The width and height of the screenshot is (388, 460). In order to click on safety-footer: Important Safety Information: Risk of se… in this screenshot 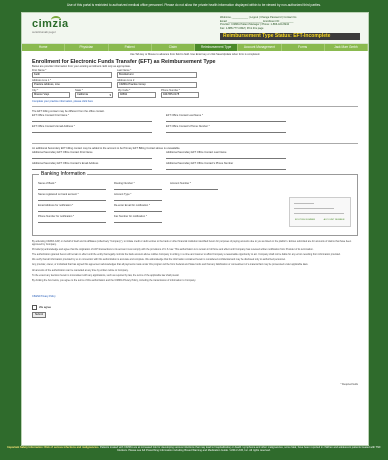, I will do `click(194, 453)`.